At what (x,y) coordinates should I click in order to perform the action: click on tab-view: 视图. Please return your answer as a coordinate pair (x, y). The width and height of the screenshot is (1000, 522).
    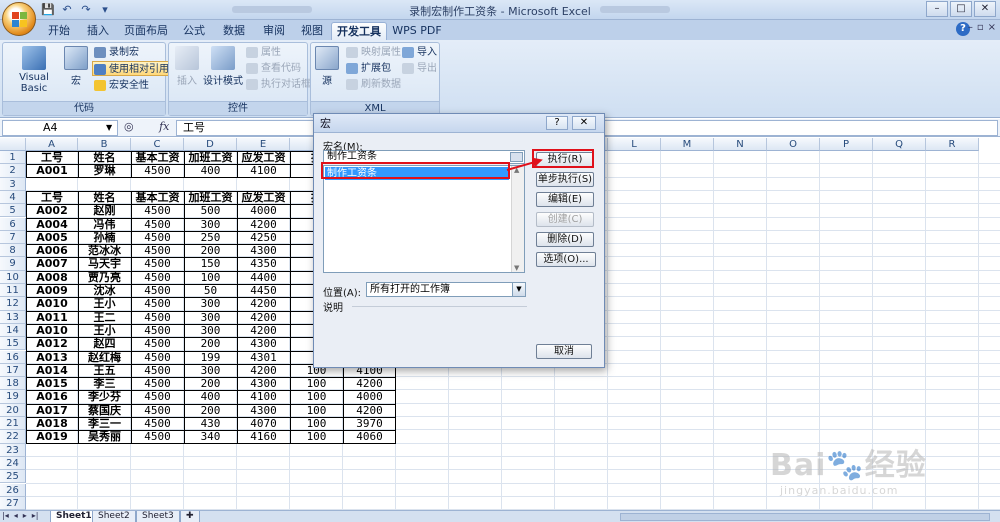
    Looking at the image, I should click on (312, 31).